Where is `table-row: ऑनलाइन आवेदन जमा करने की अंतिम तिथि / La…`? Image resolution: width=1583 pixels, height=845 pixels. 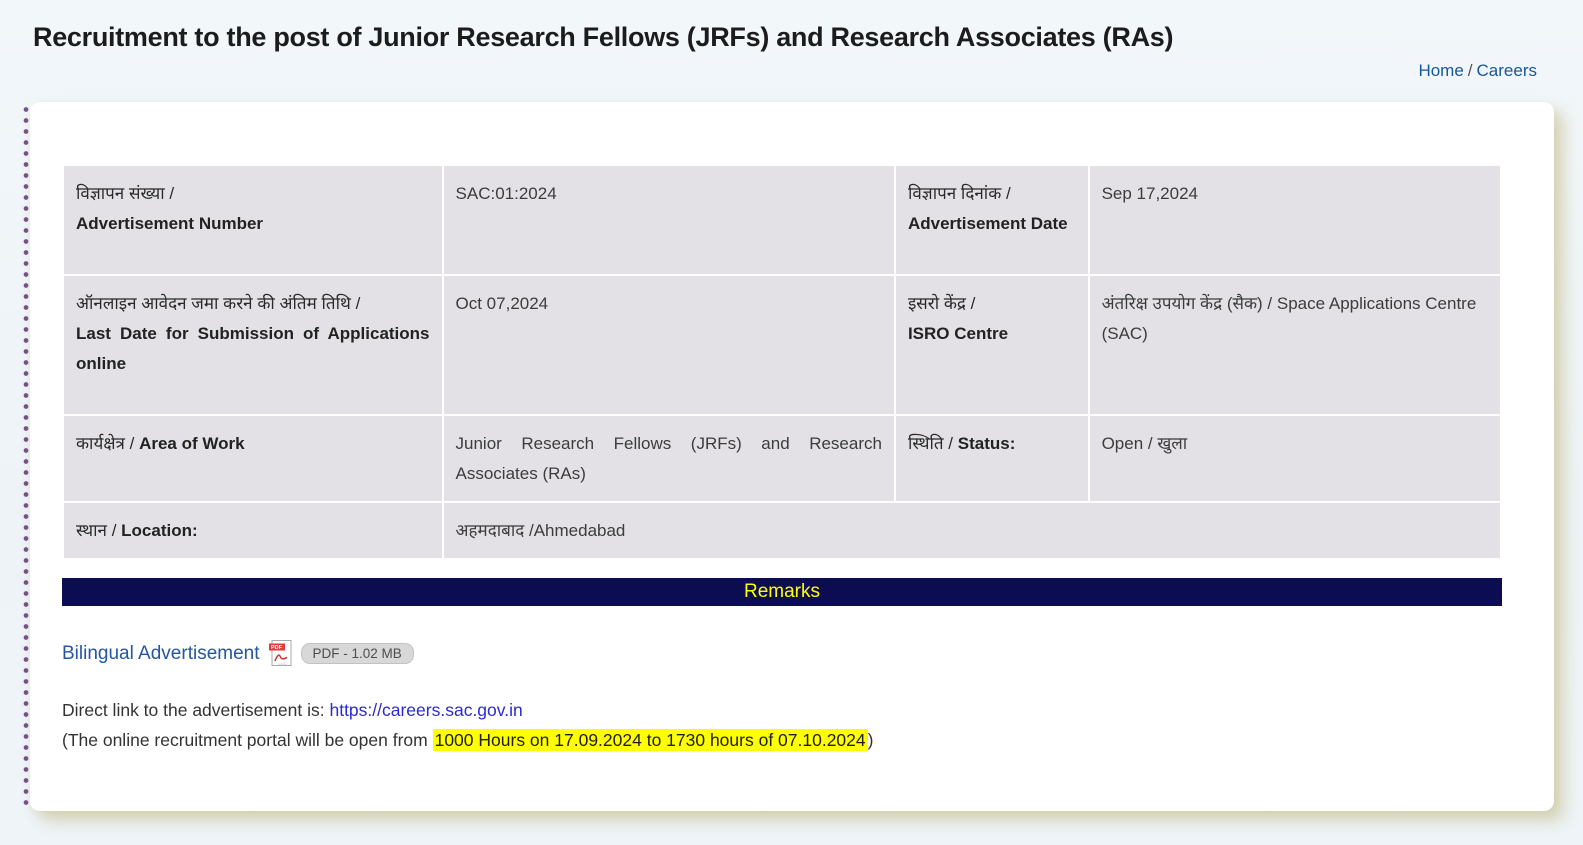 table-row: ऑनलाइन आवेदन जमा करने की अंतिम तिथि / La… is located at coordinates (782, 345).